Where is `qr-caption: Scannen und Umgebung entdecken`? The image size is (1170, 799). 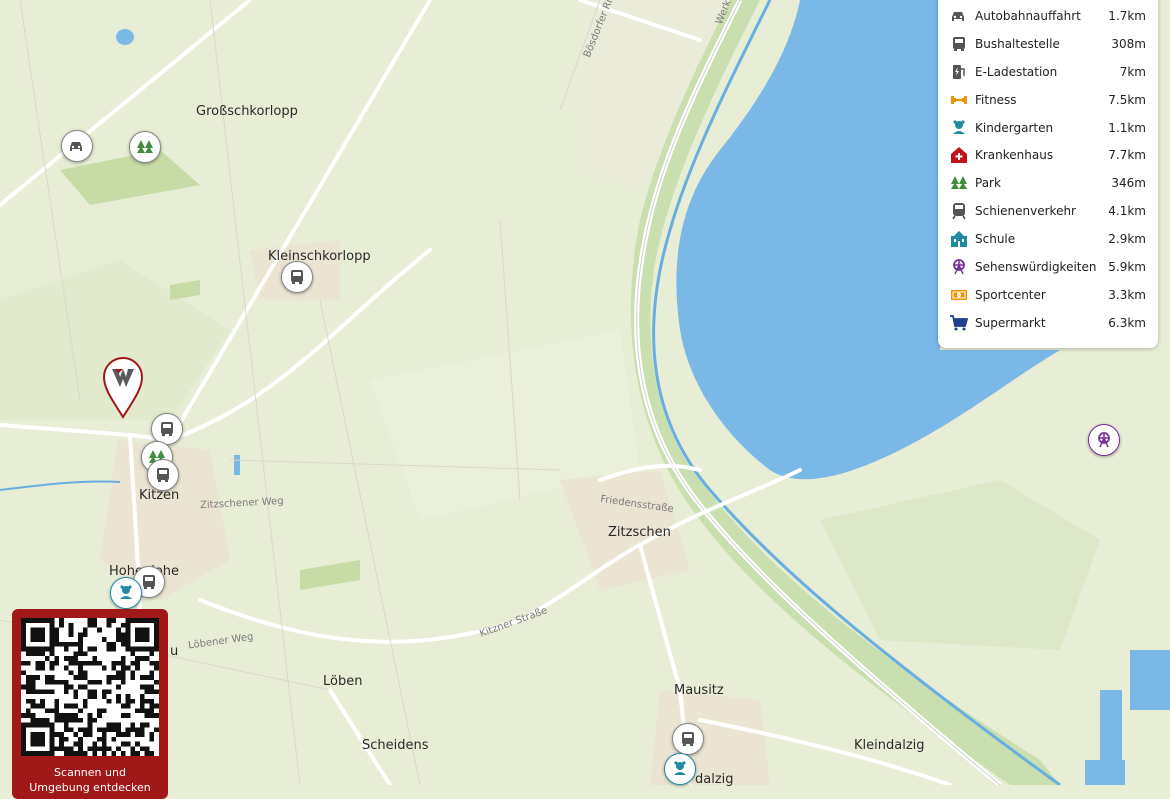
qr-caption: Scannen und Umgebung entdecken is located at coordinates (90, 780).